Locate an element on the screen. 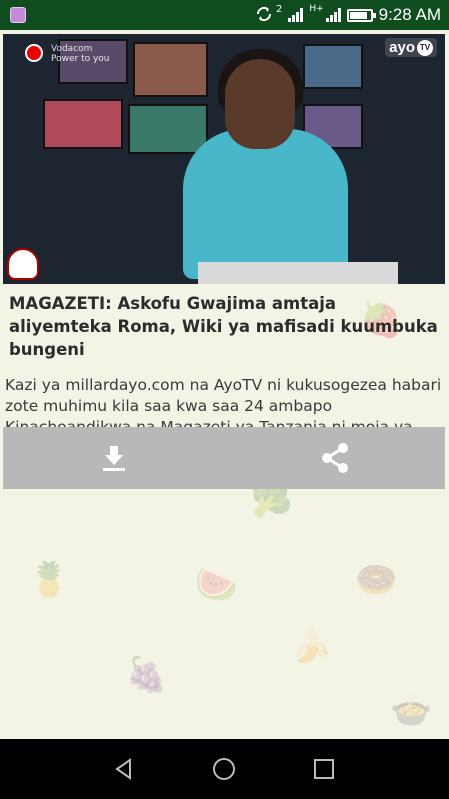 The image size is (449, 799). donut-doodle-icon: 🍩 is located at coordinates (376, 580).